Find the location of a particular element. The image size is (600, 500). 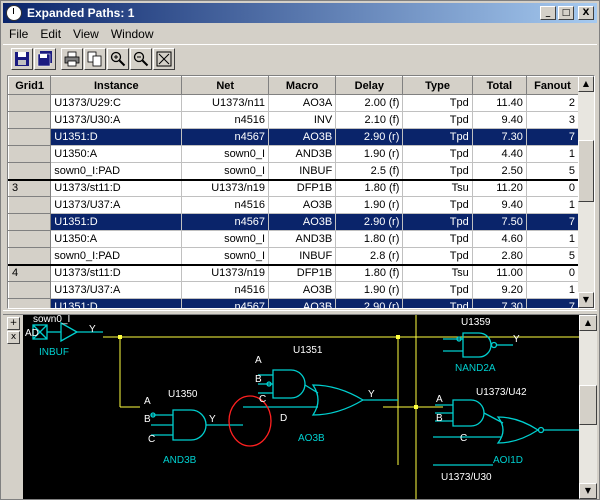

toolbar is located at coordinates (300, 58).